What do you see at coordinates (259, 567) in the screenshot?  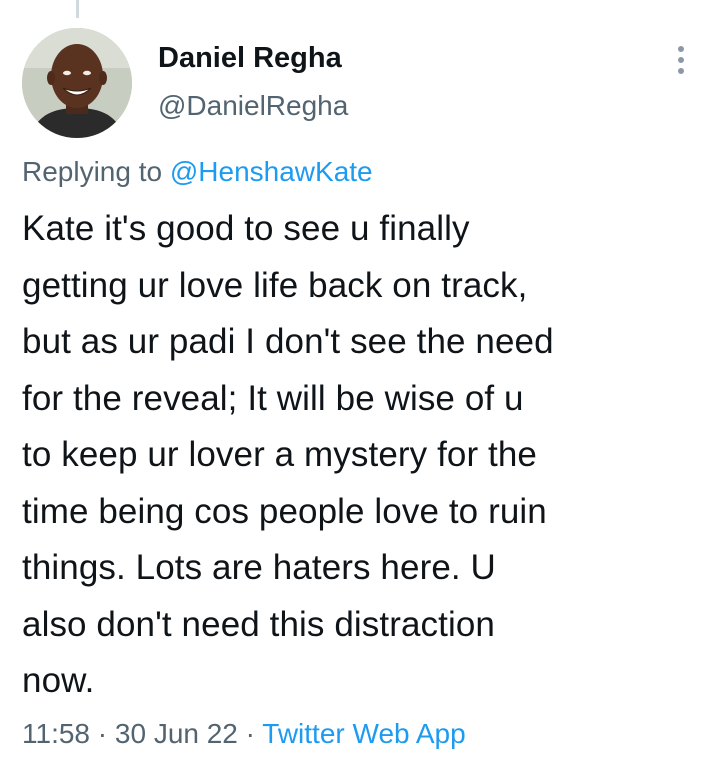 I see `tweet-line: things. Lots are haters here. U` at bounding box center [259, 567].